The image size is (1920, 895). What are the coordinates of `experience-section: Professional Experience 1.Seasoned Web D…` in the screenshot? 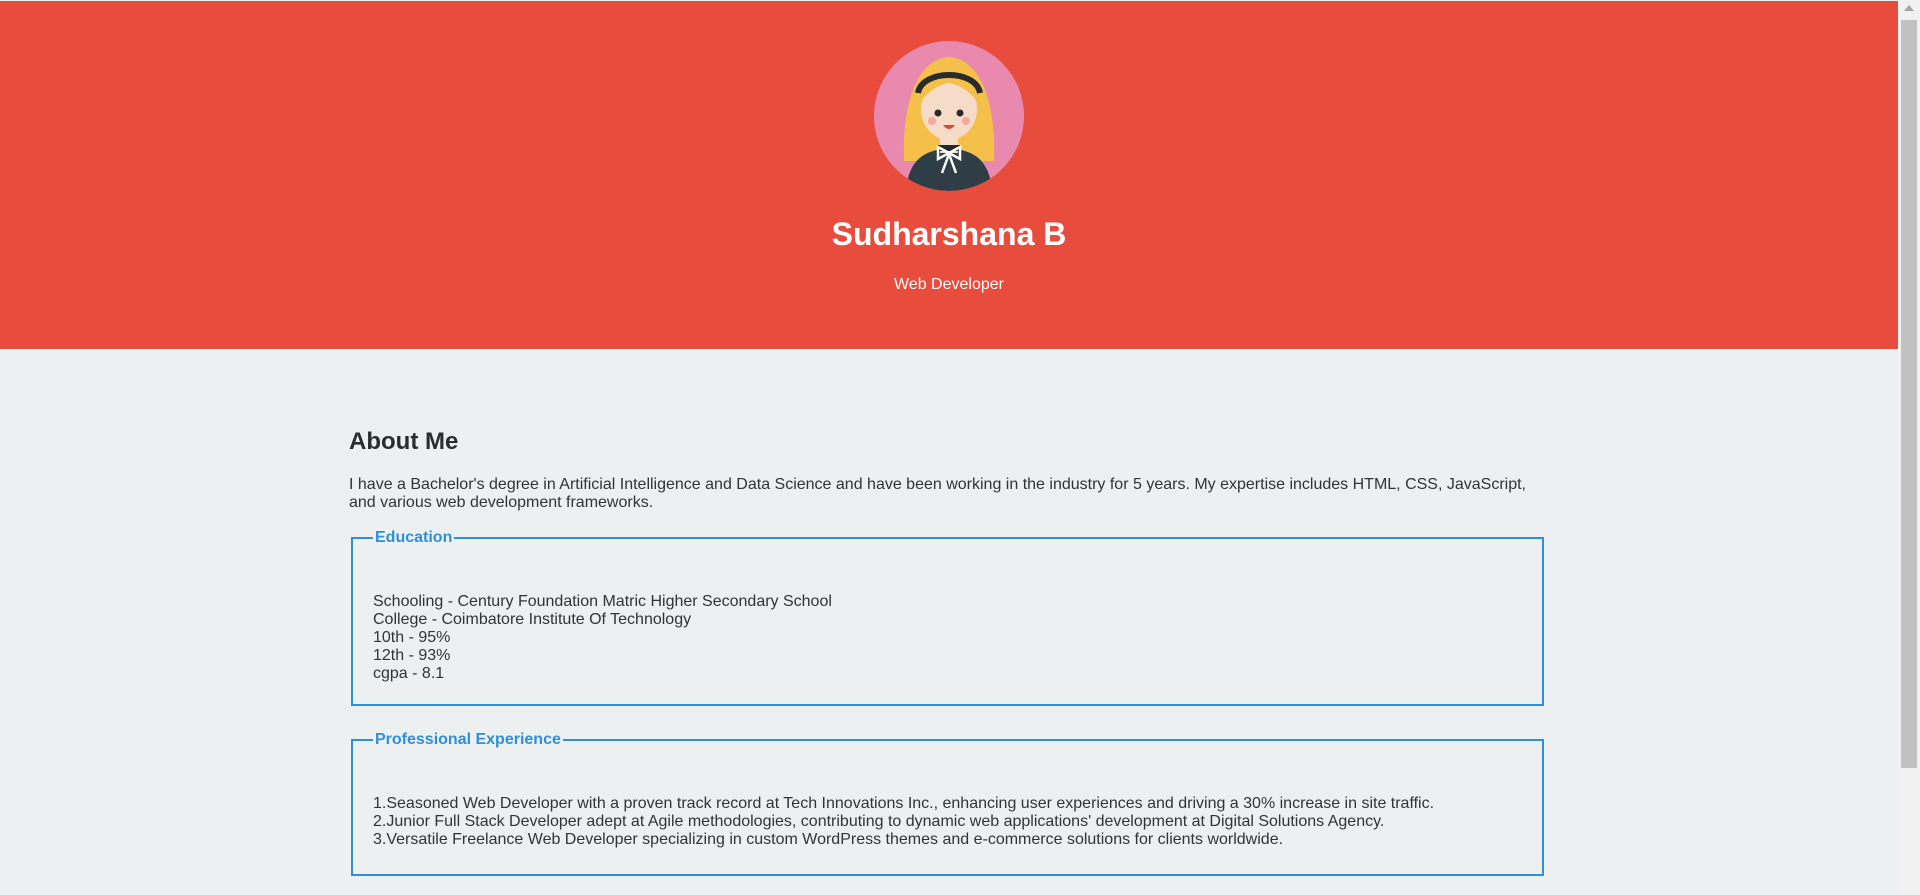 It's located at (947, 803).